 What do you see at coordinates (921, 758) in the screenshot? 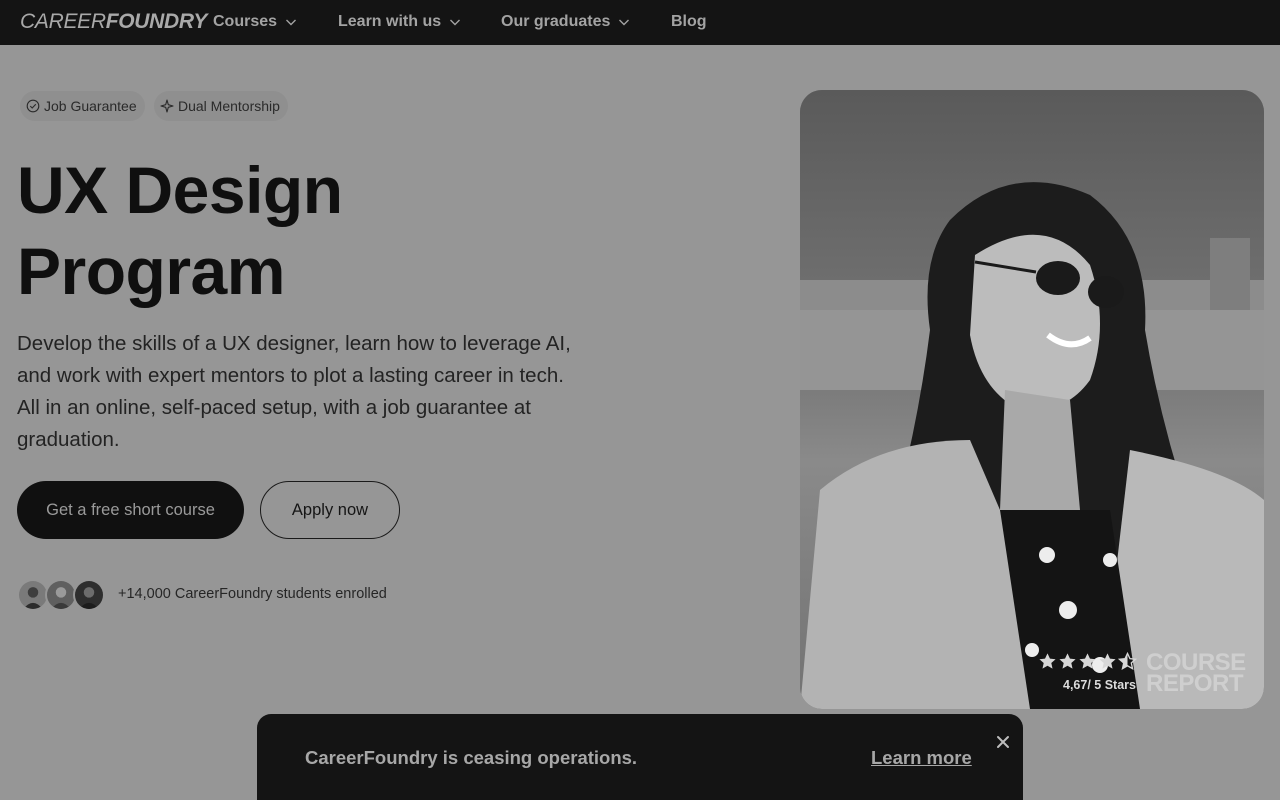
I see `learn-more-link: Learn more` at bounding box center [921, 758].